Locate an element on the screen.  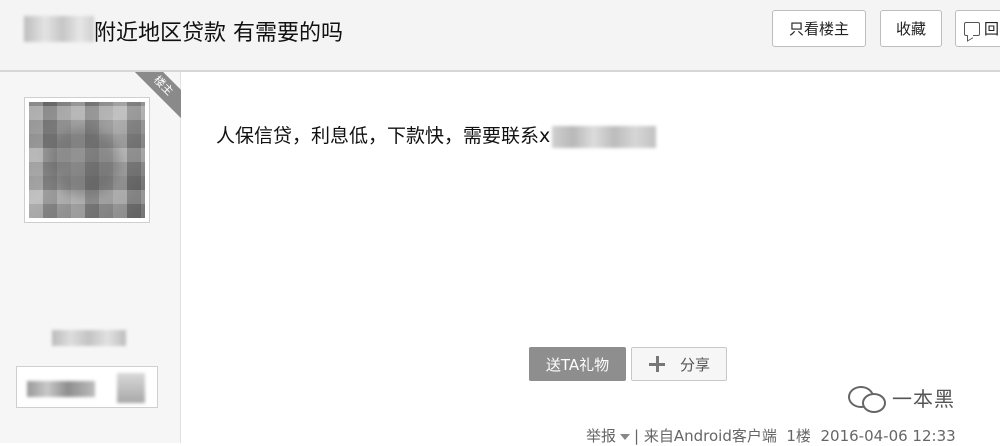
report-link: 举报 is located at coordinates (601, 436).